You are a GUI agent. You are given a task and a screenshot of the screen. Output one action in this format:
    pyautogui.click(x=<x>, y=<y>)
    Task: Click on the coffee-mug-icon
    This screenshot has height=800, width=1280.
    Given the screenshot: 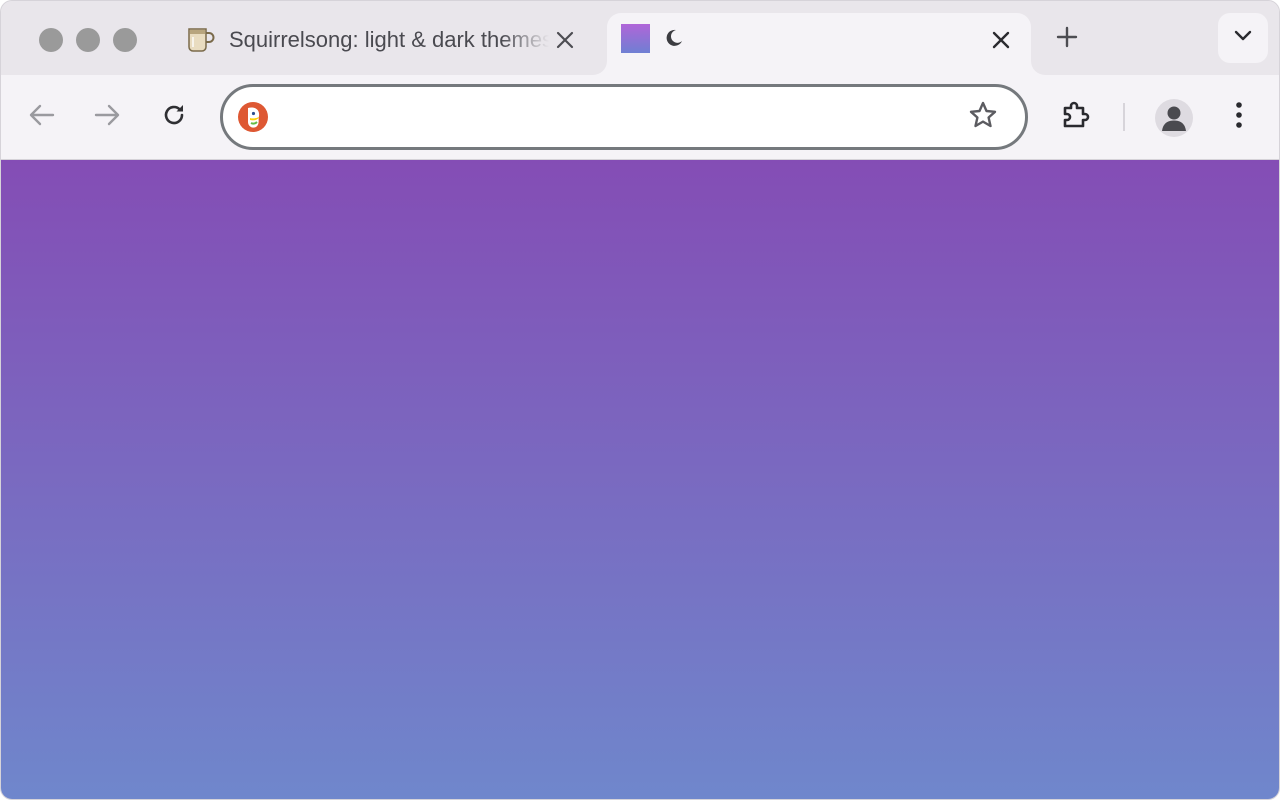 What is the action you would take?
    pyautogui.click(x=200, y=39)
    